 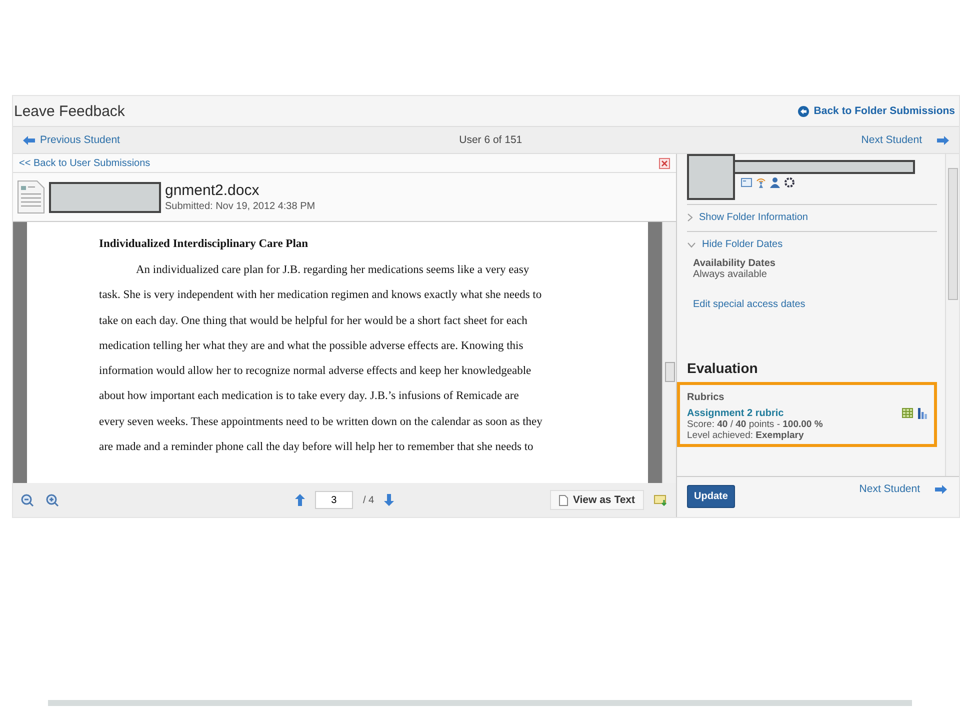 I want to click on grid-icon, so click(x=907, y=413).